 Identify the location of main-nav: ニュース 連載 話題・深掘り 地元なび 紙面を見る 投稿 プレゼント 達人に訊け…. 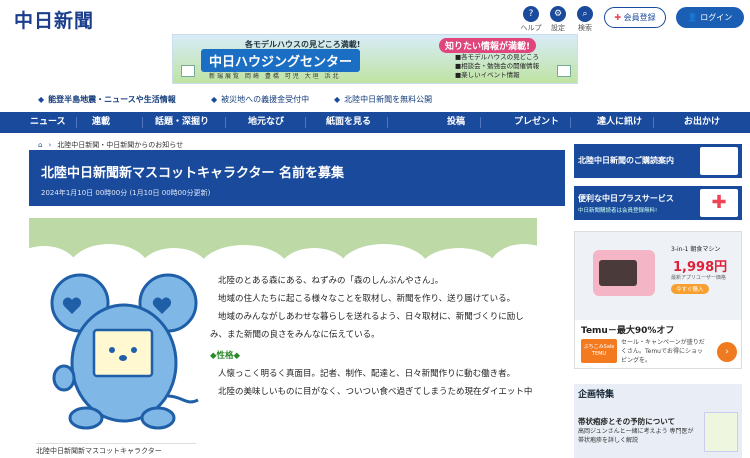
(375, 122).